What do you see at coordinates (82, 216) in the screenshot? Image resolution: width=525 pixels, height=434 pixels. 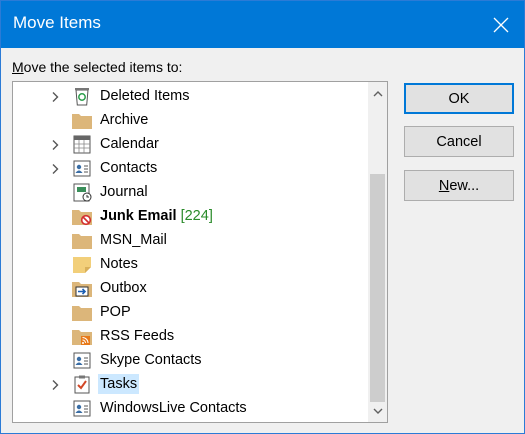 I see `junk-folder-icon` at bounding box center [82, 216].